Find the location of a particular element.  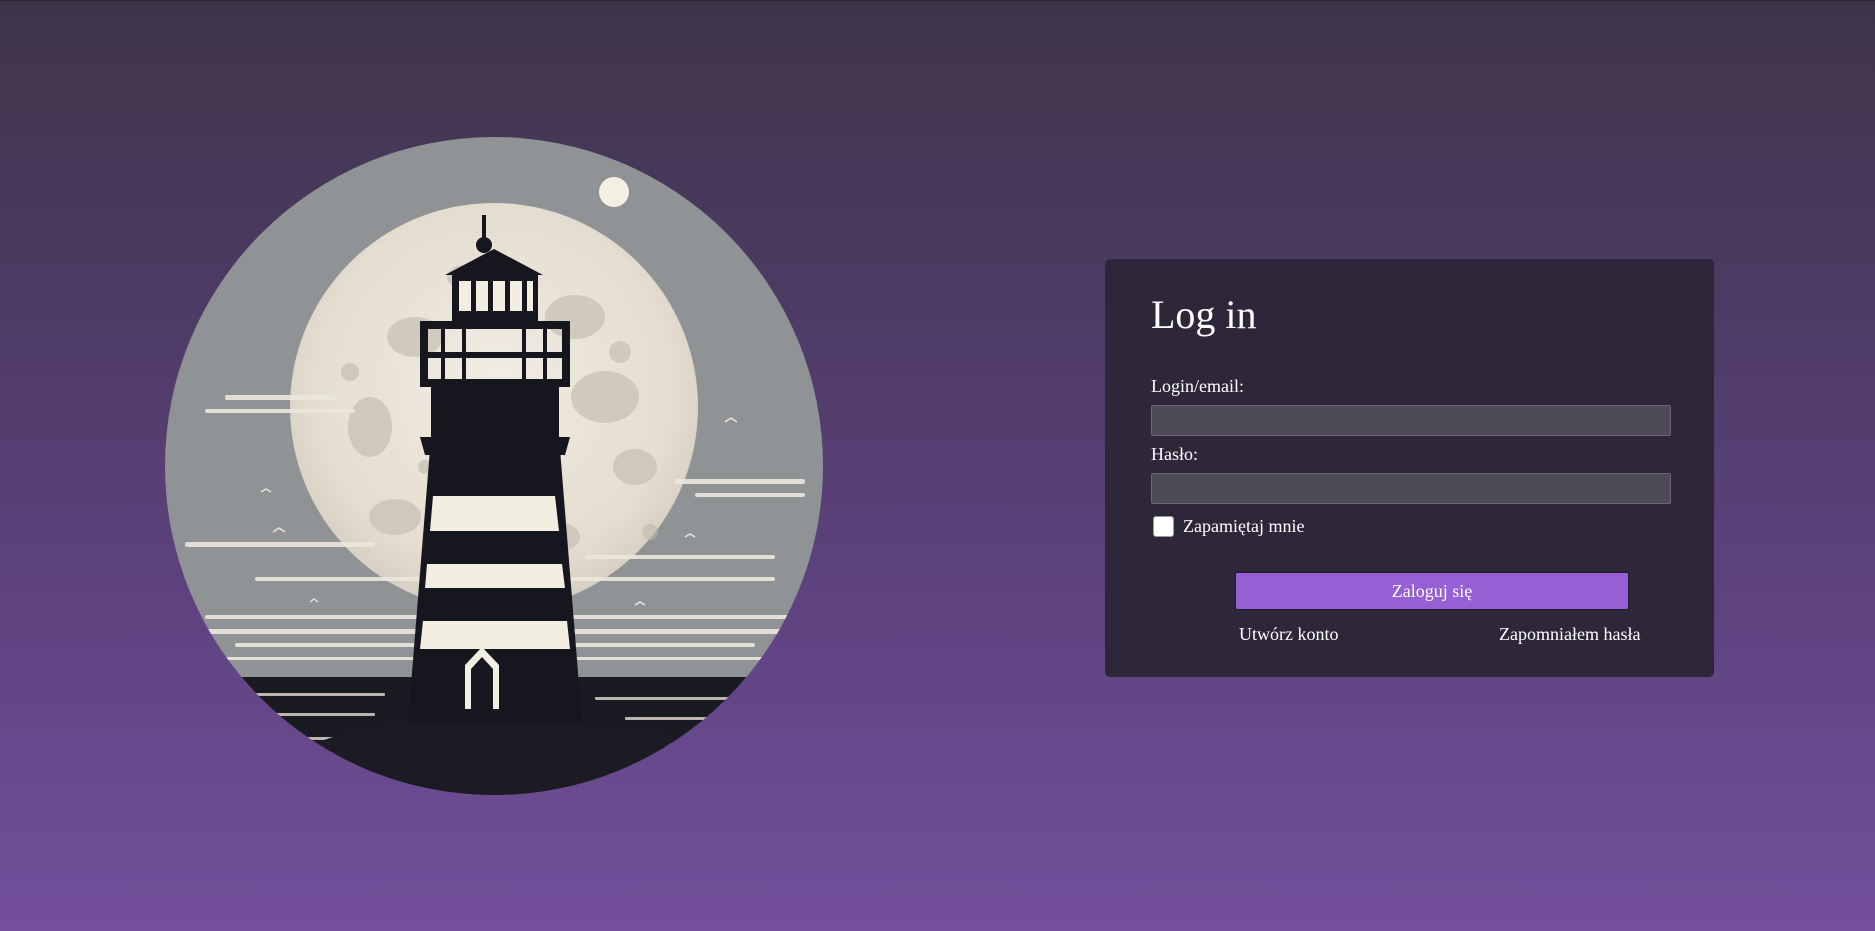

login-email-input is located at coordinates (1411, 420).